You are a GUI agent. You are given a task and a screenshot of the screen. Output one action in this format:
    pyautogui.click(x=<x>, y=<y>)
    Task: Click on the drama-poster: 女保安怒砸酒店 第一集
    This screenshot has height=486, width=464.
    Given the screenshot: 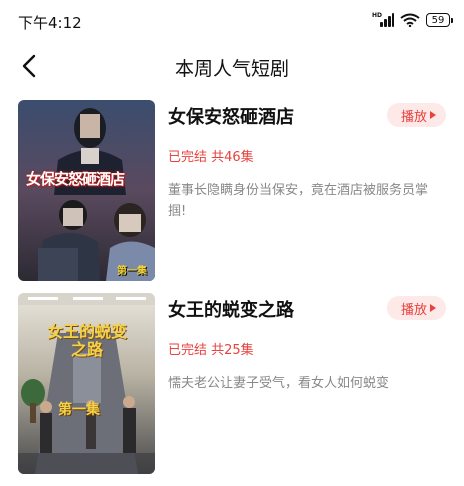 What is the action you would take?
    pyautogui.click(x=86, y=190)
    